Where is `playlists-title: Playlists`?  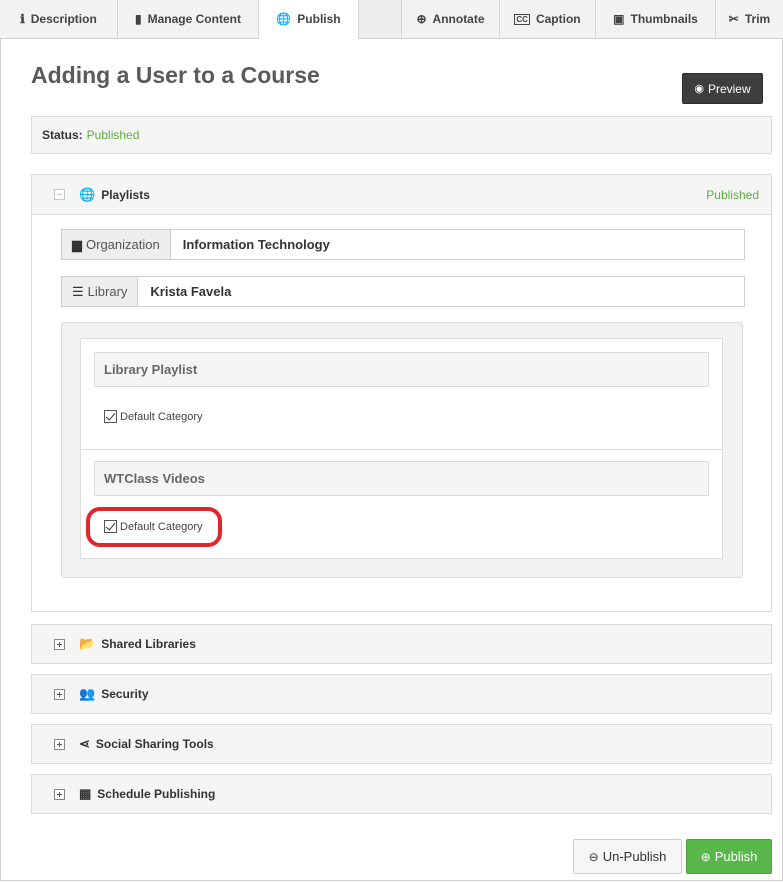 playlists-title: Playlists is located at coordinates (125, 194).